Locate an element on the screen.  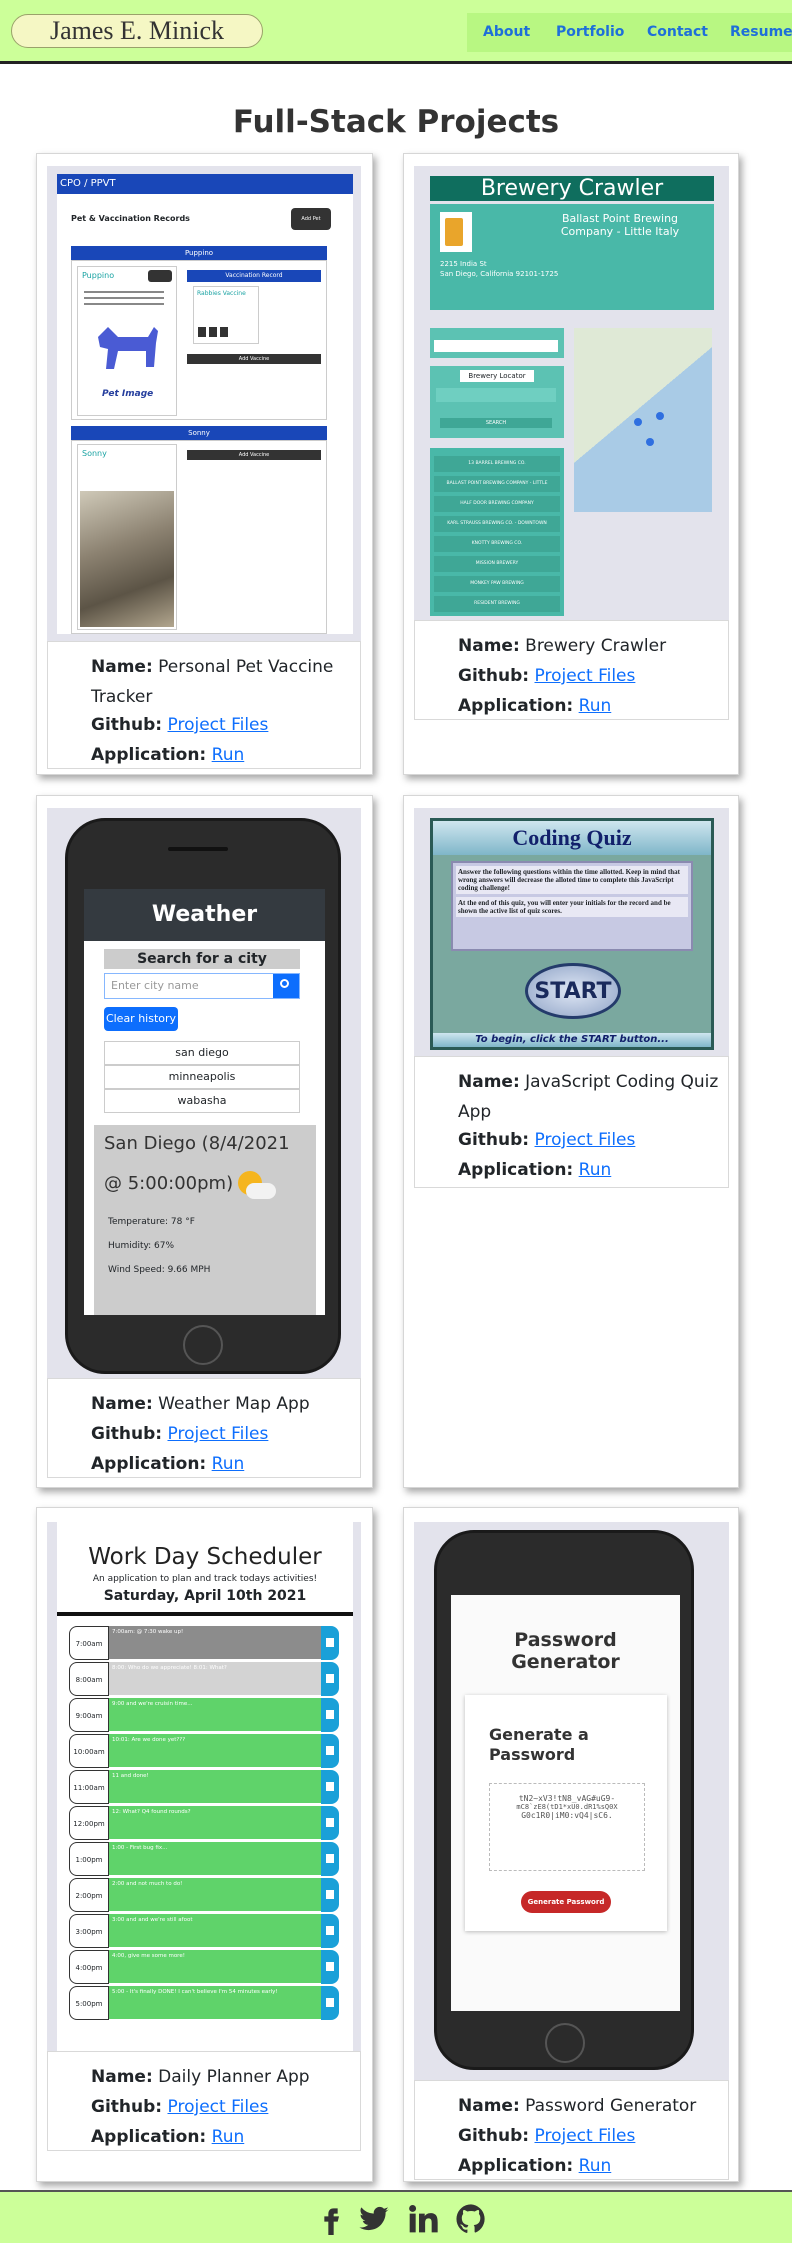
city-history-item: wabasha is located at coordinates (202, 1101).